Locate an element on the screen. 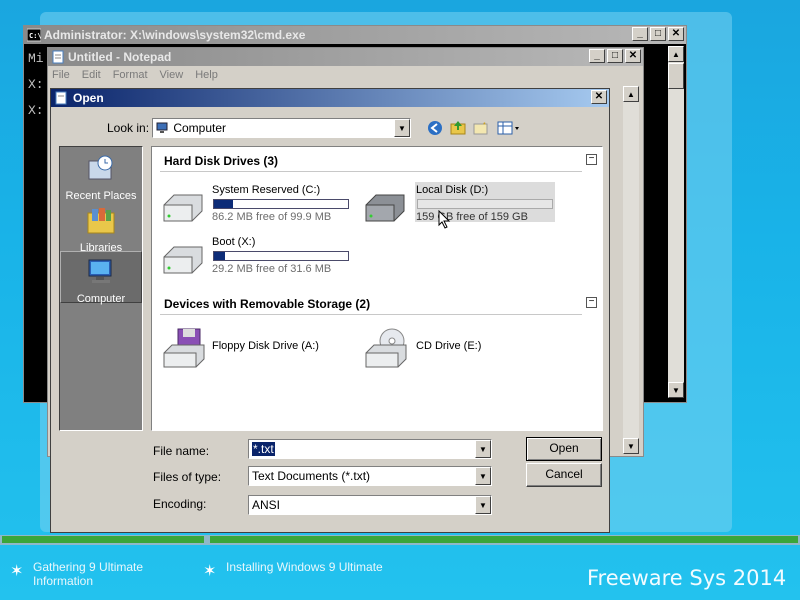 This screenshot has width=800, height=600. collapse-hdd-button: − is located at coordinates (591, 159).